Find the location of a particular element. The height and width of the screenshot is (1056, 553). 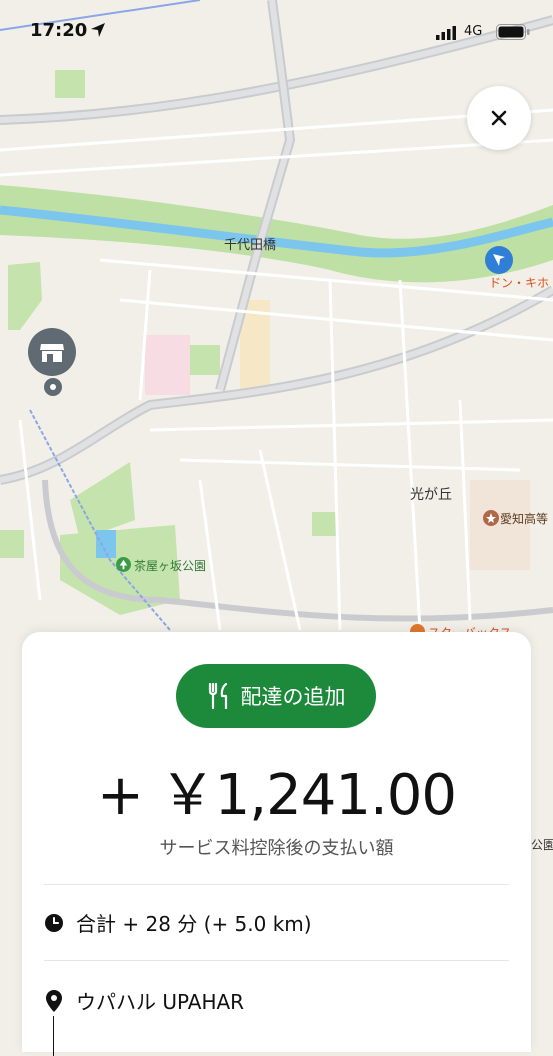

route-line is located at coordinates (53, 1036).